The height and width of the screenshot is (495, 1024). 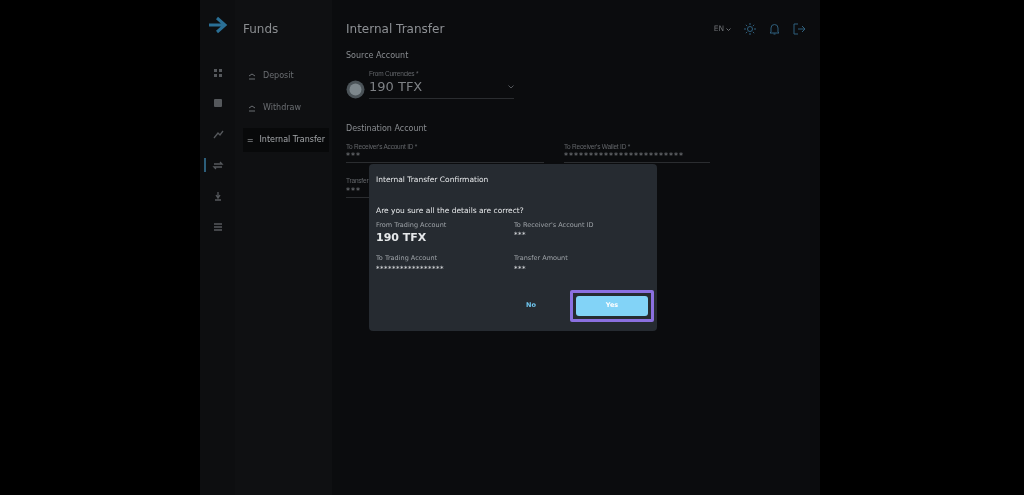 What do you see at coordinates (637, 156) in the screenshot?
I see `input-field: ************************` at bounding box center [637, 156].